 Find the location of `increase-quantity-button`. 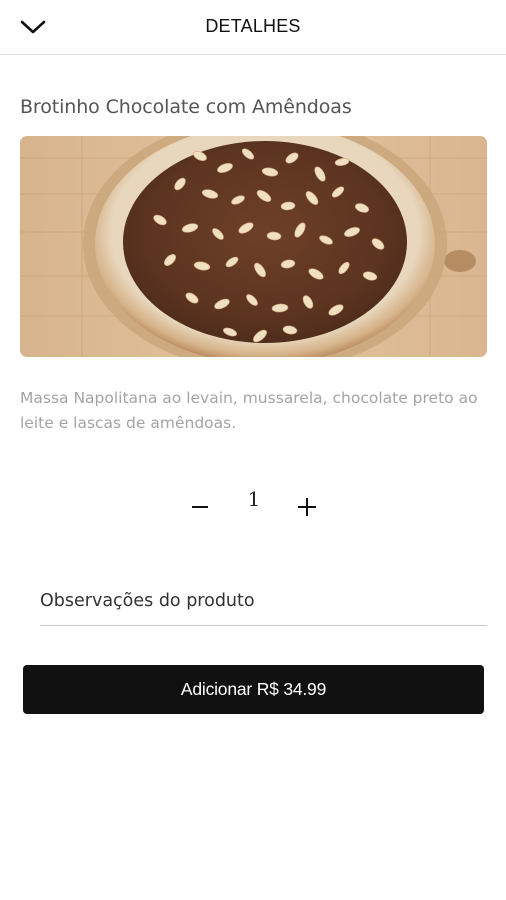

increase-quantity-button is located at coordinates (307, 507).